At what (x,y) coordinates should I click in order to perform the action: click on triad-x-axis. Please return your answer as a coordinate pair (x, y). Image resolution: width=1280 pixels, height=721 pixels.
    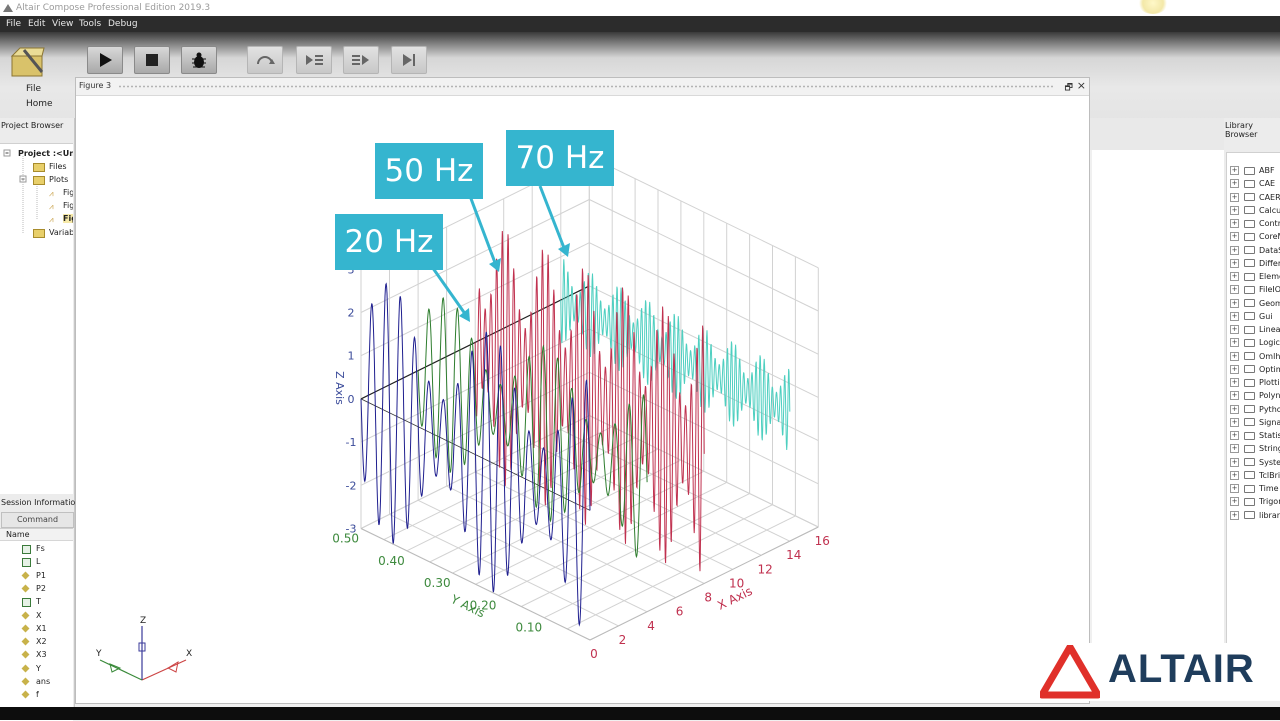
    Looking at the image, I should click on (164, 670).